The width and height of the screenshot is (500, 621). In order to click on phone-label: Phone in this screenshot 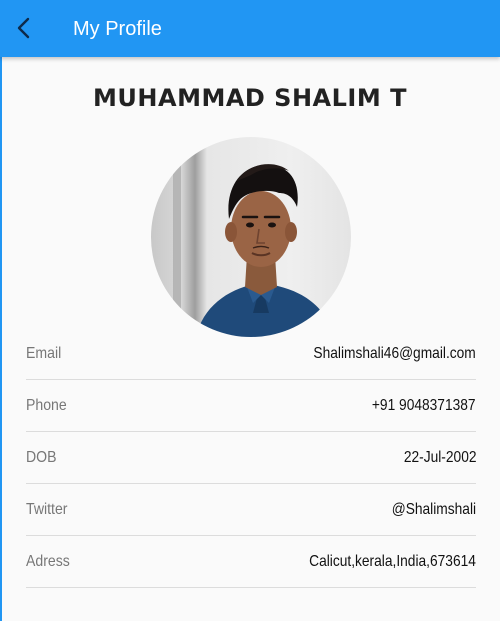, I will do `click(46, 405)`.